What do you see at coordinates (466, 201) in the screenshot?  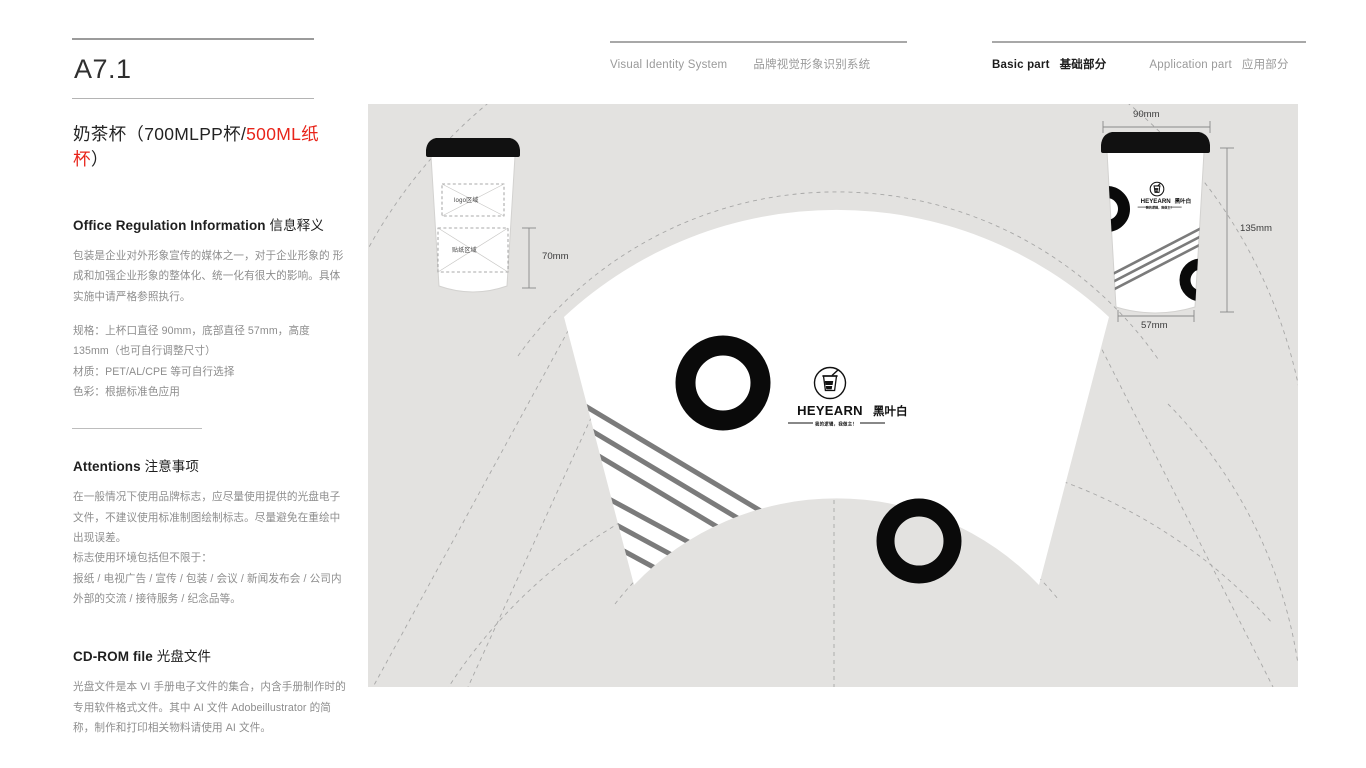 I see `left-cup-logo-zone-label: logo区域` at bounding box center [466, 201].